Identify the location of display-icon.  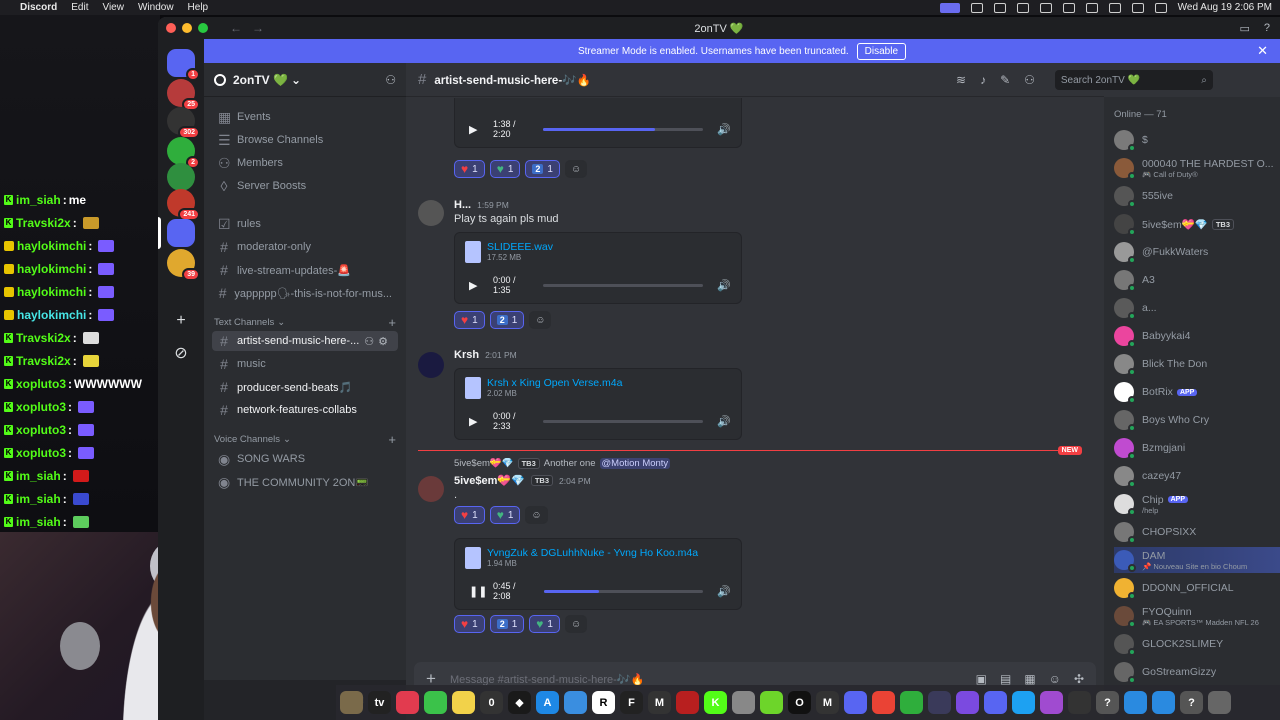
(1045, 7).